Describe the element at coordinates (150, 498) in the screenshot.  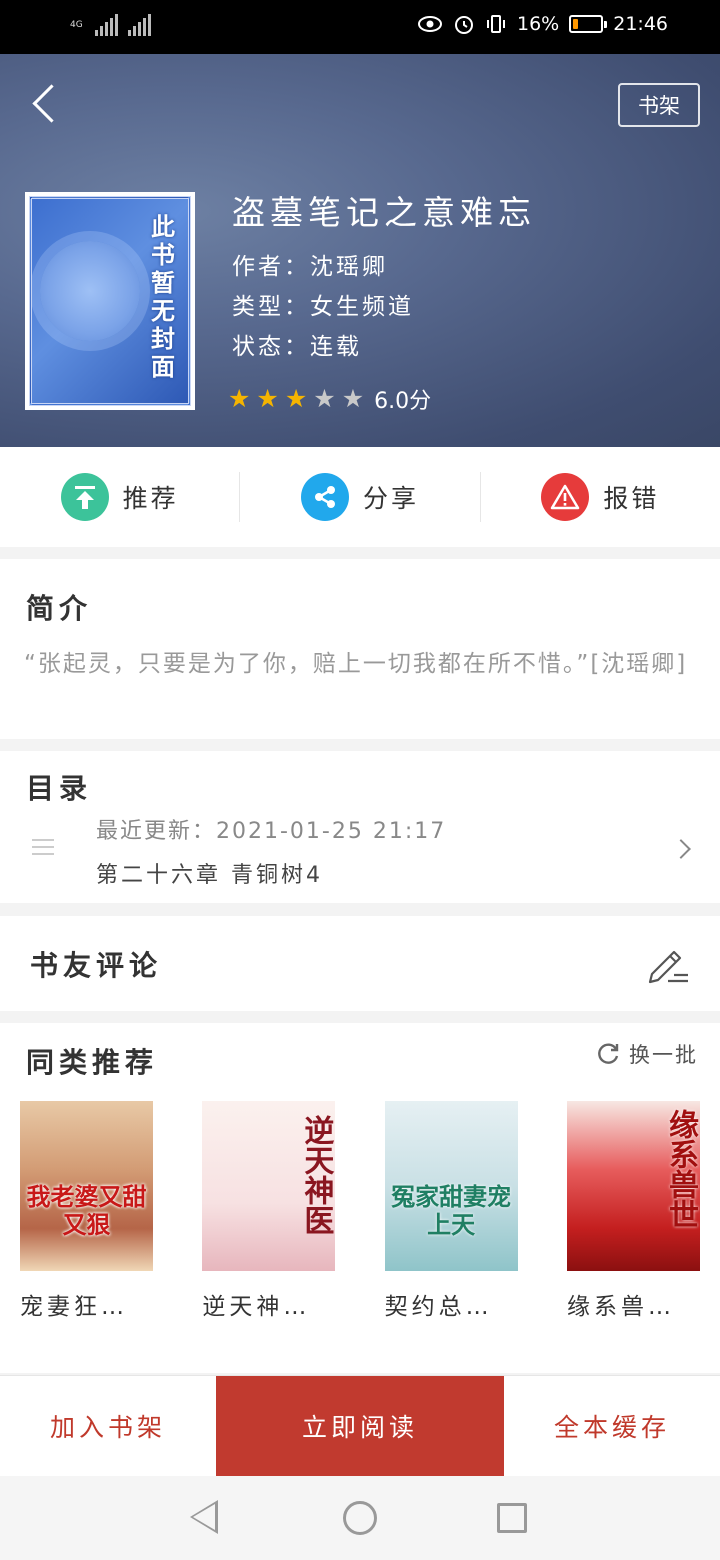
I see `recommend-label: 推荐` at that location.